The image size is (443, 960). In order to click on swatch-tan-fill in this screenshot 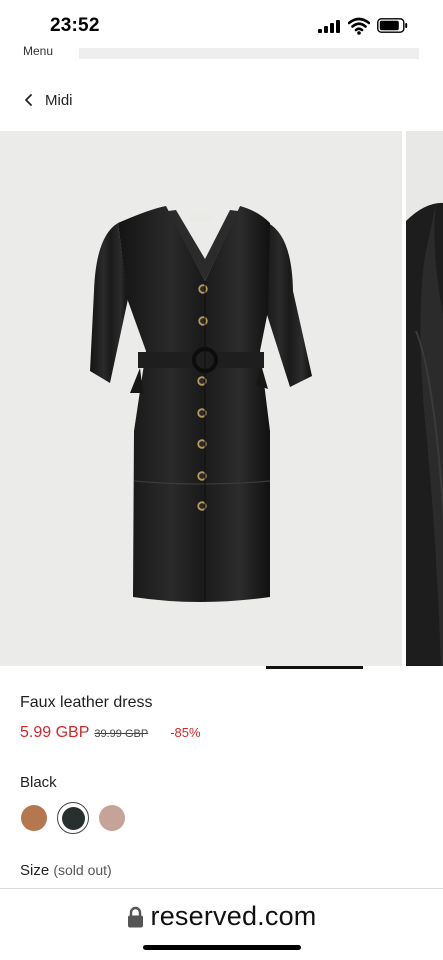, I will do `click(34, 818)`.